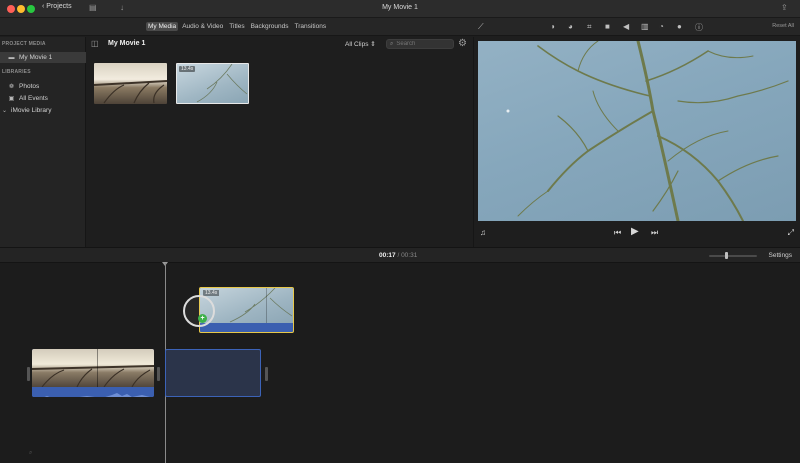  What do you see at coordinates (784, 7) in the screenshot?
I see `share-icon: ⇪` at bounding box center [784, 7].